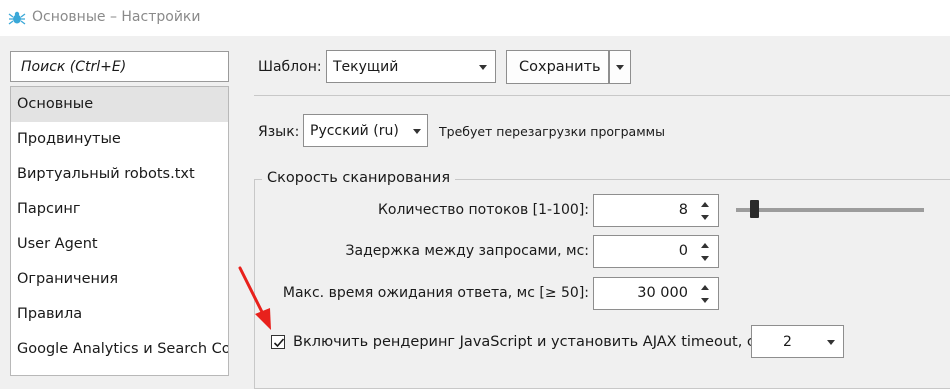 This screenshot has width=950, height=389. I want to click on sidebar-item-virtual-robots: Виртуальный robots.txt, so click(119, 174).